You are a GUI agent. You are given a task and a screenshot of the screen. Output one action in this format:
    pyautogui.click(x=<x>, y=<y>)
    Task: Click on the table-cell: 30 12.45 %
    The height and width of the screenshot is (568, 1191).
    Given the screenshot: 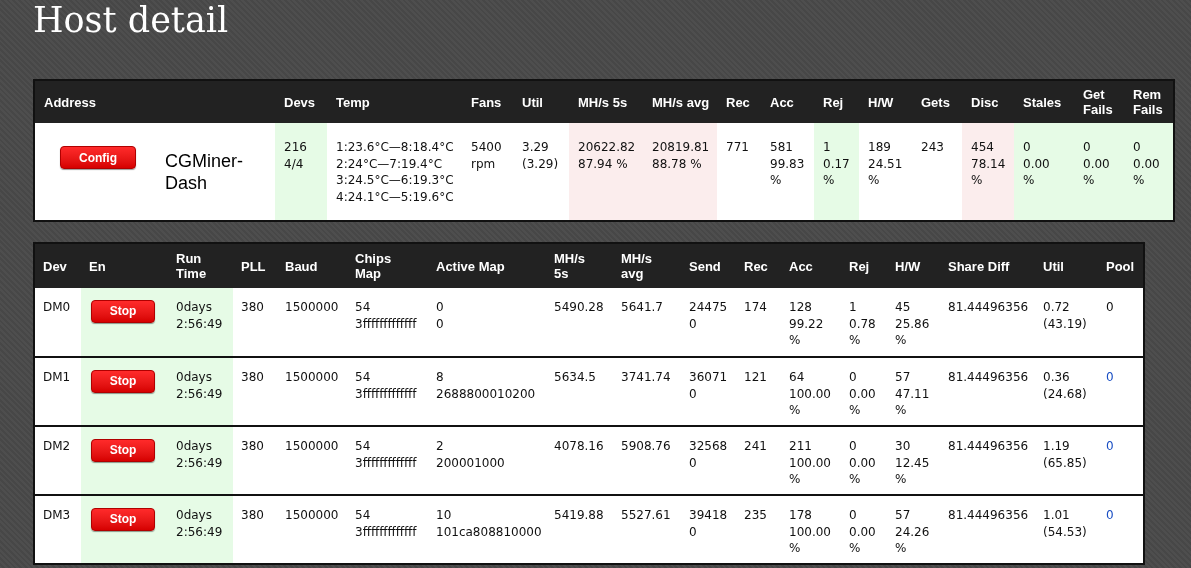 What is the action you would take?
    pyautogui.click(x=913, y=460)
    